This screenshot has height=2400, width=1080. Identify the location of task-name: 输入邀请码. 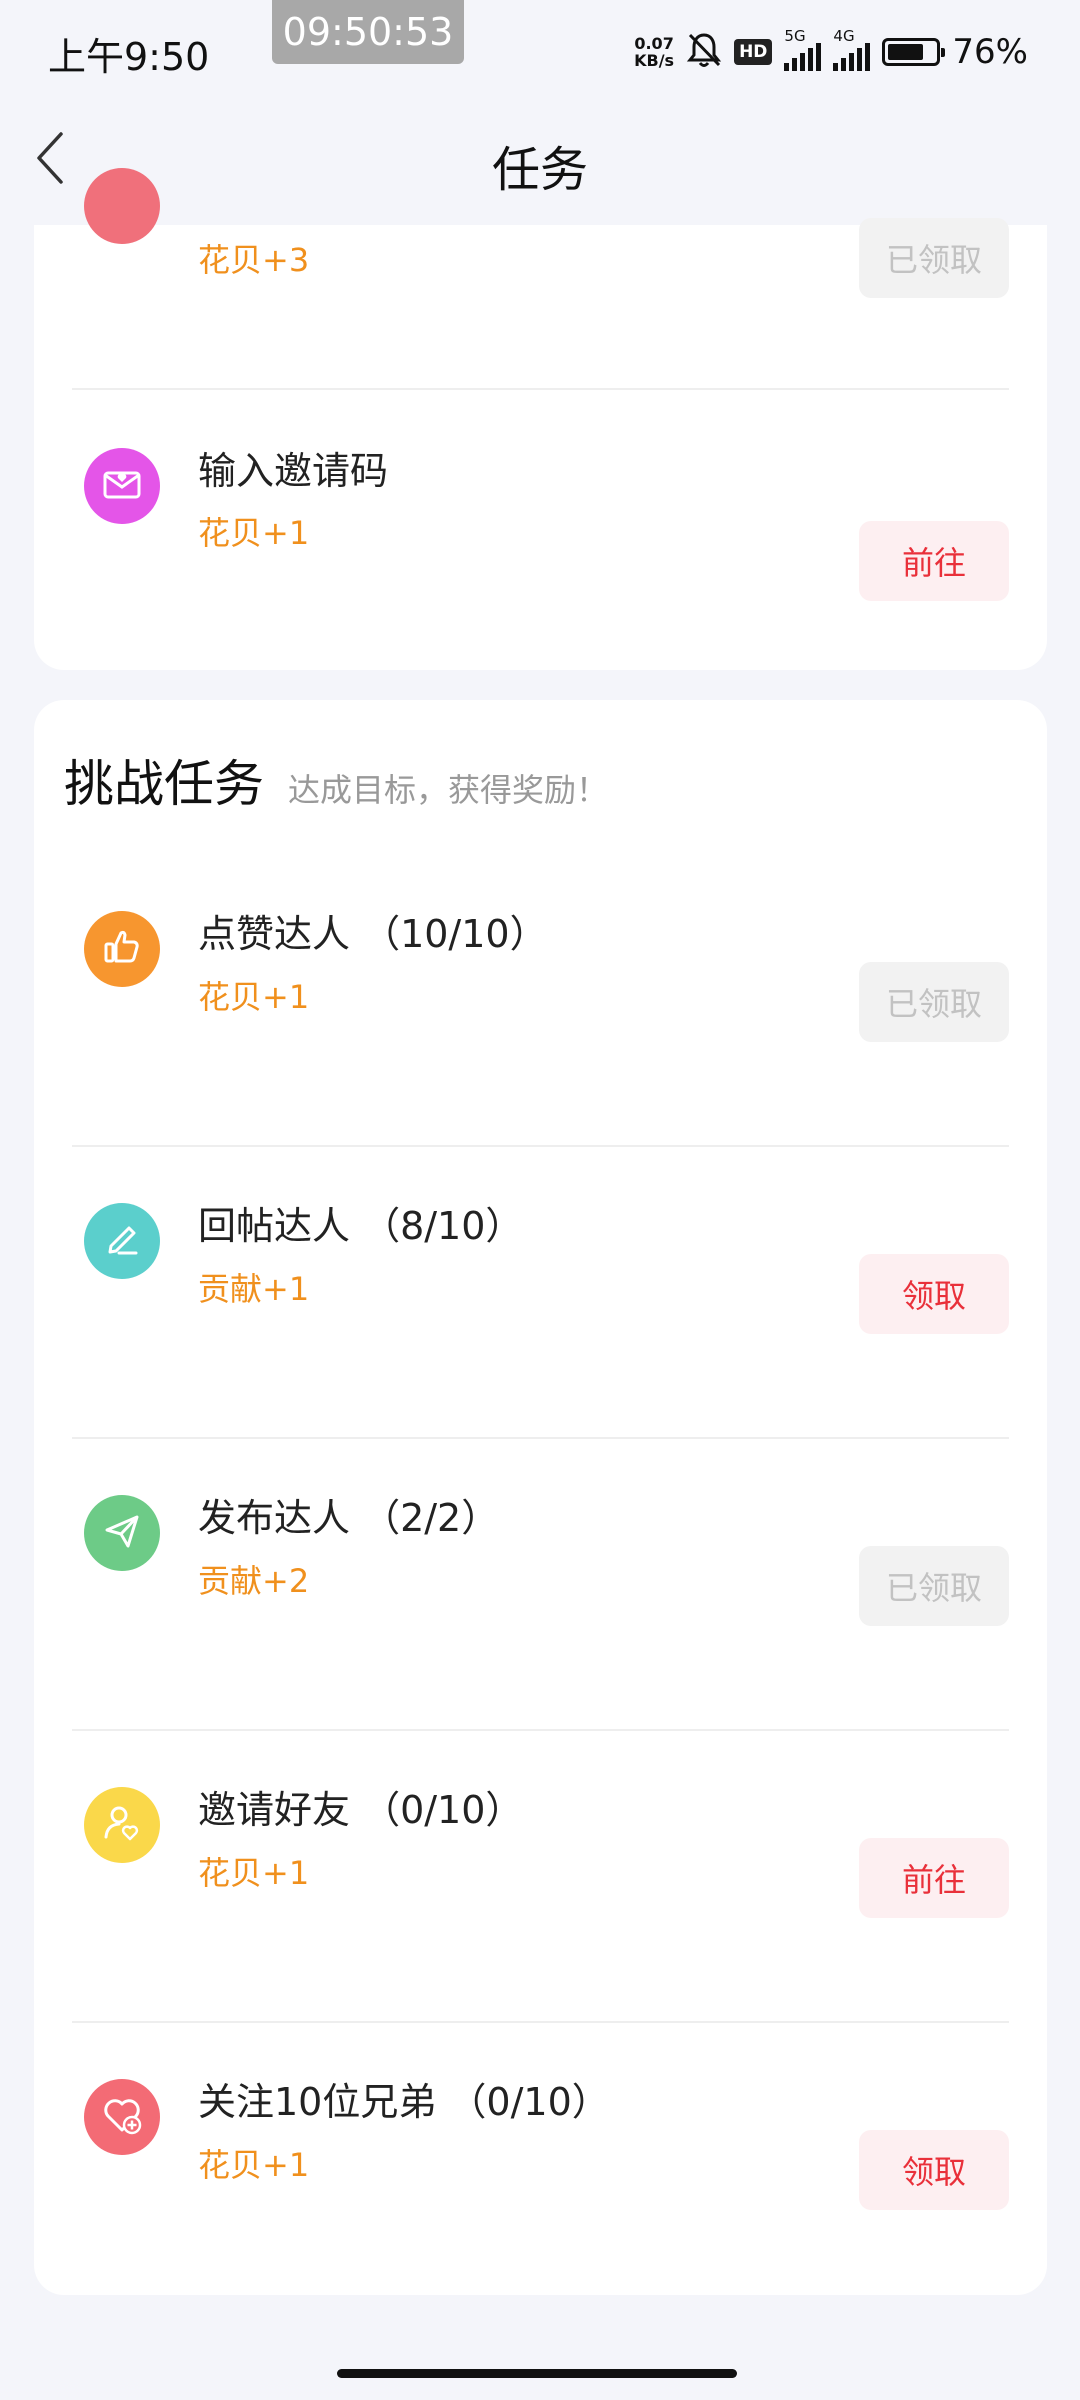
(293, 471).